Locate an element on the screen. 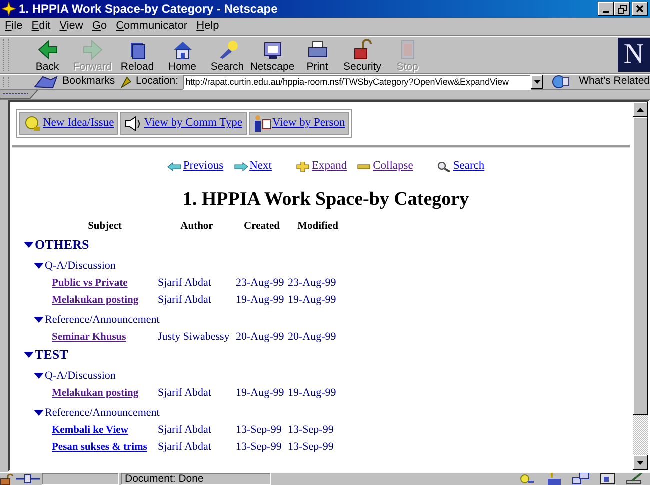  star-icon is located at coordinates (9, 9).